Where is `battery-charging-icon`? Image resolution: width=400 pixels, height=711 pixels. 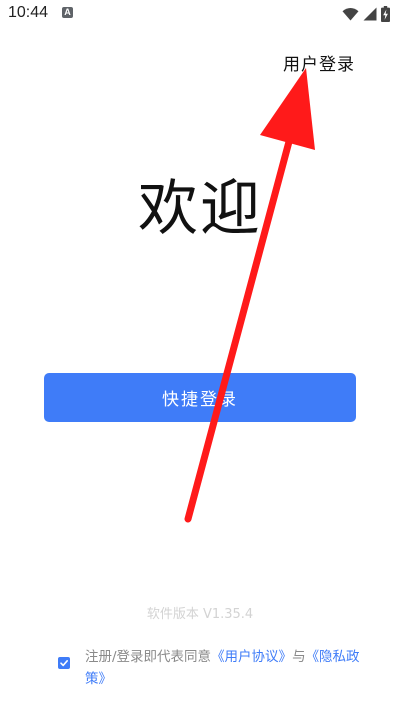
battery-charging-icon is located at coordinates (385, 14).